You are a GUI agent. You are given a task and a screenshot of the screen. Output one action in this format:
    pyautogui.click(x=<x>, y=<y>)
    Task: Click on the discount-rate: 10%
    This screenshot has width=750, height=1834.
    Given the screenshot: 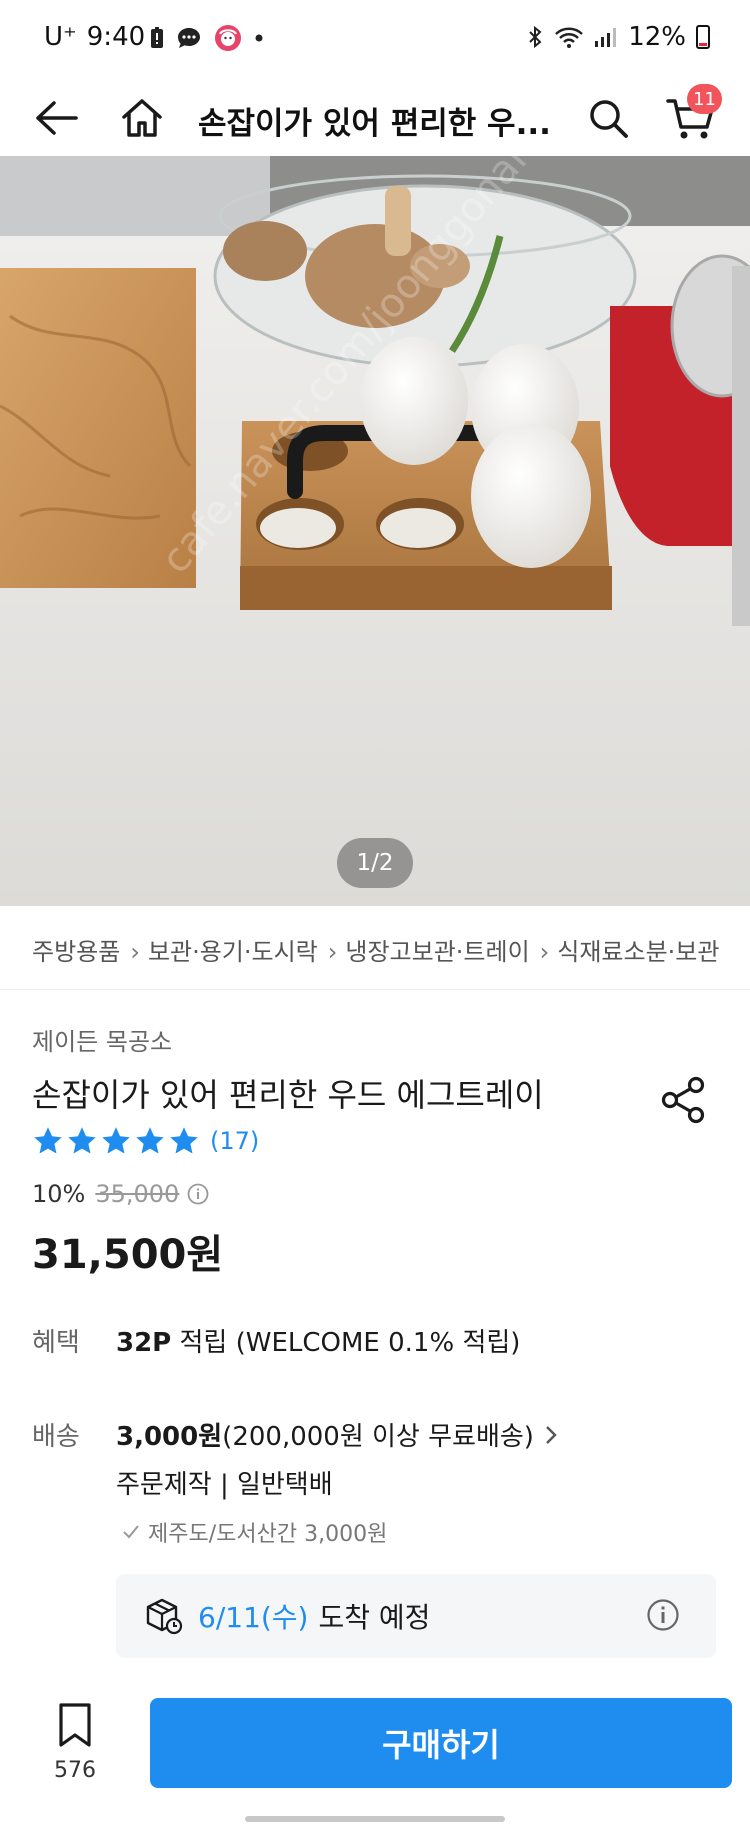 What is the action you would take?
    pyautogui.click(x=59, y=1194)
    